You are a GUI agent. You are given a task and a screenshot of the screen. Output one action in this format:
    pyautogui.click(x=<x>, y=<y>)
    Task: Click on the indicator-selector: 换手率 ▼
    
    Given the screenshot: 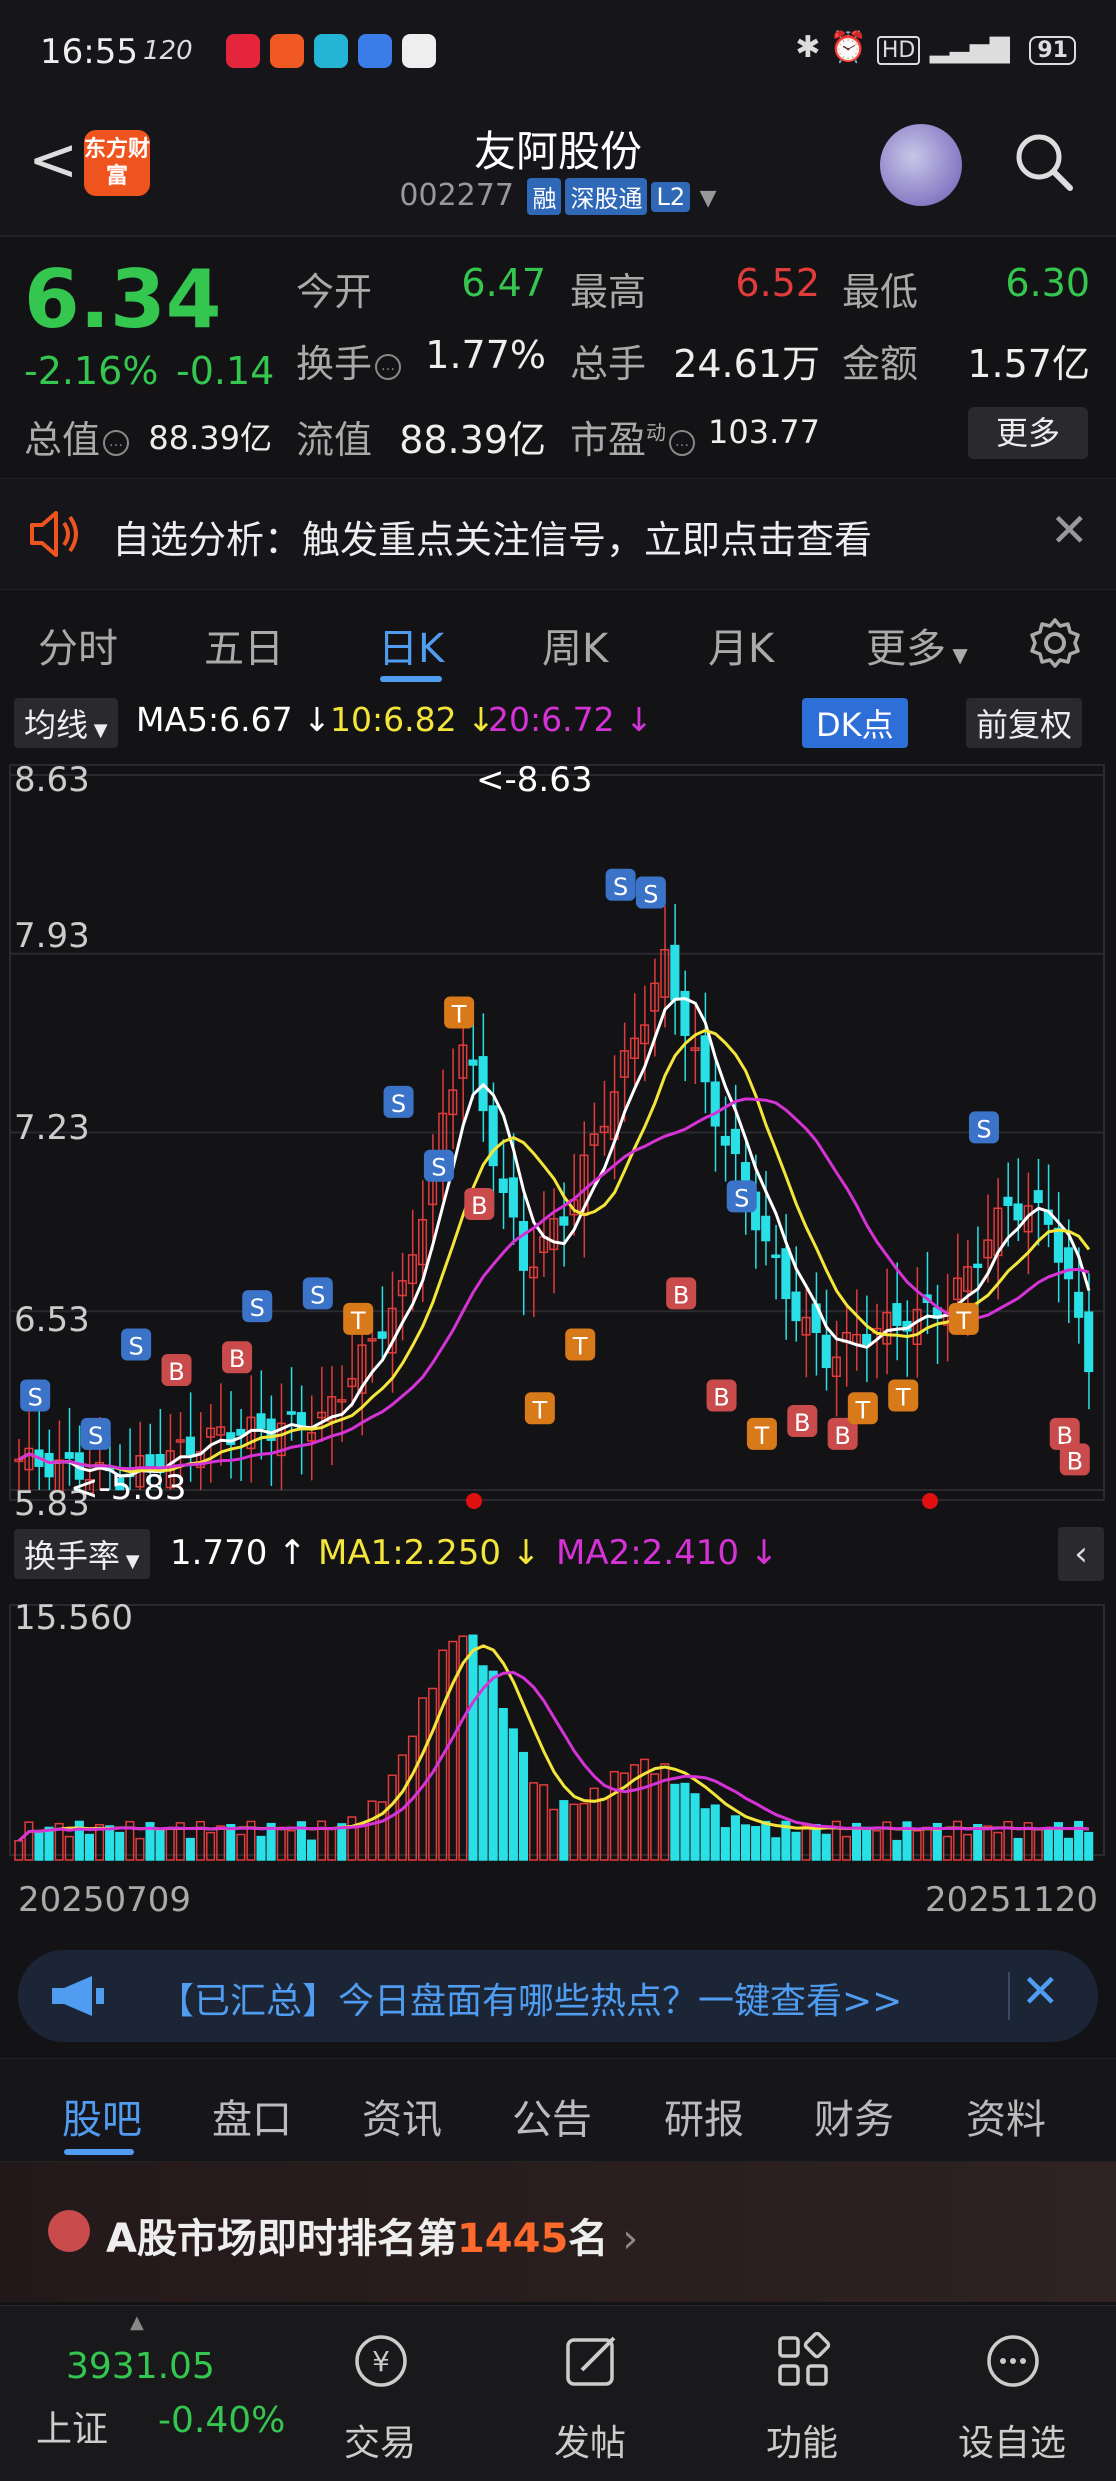 What is the action you would take?
    pyautogui.click(x=82, y=1554)
    